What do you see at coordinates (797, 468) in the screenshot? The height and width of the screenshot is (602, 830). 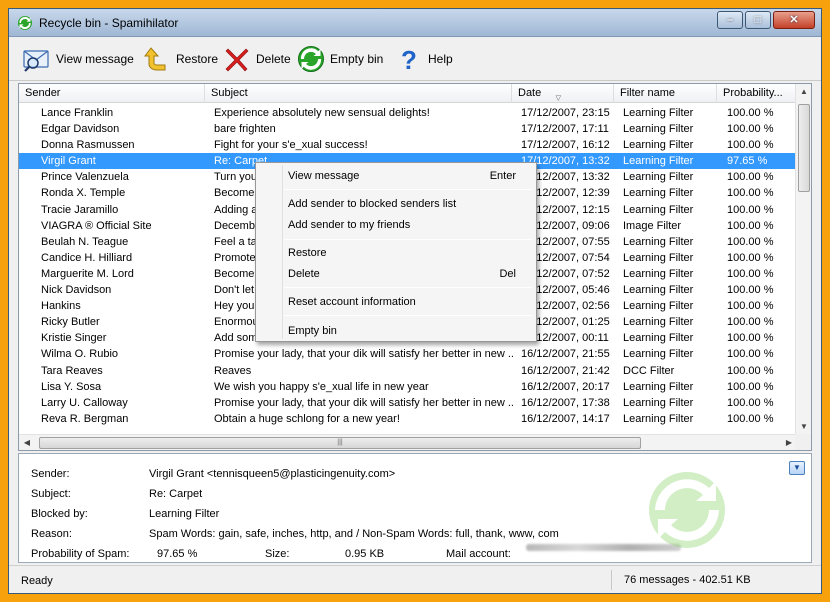 I see `expand-details-icon: ▼` at bounding box center [797, 468].